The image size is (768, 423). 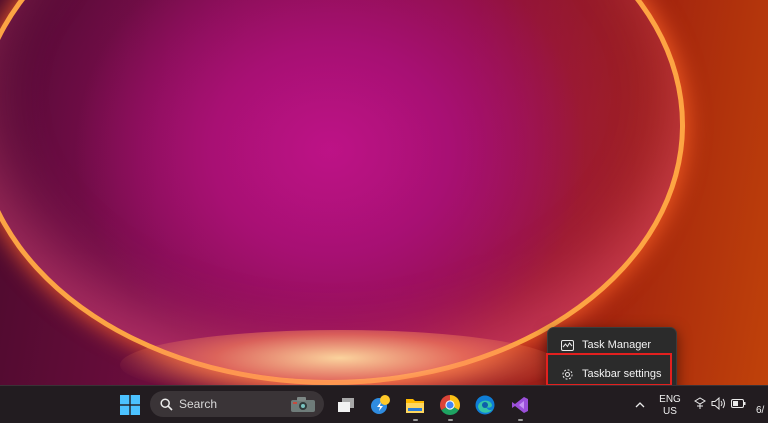 What do you see at coordinates (700, 403) in the screenshot?
I see `network-icon` at bounding box center [700, 403].